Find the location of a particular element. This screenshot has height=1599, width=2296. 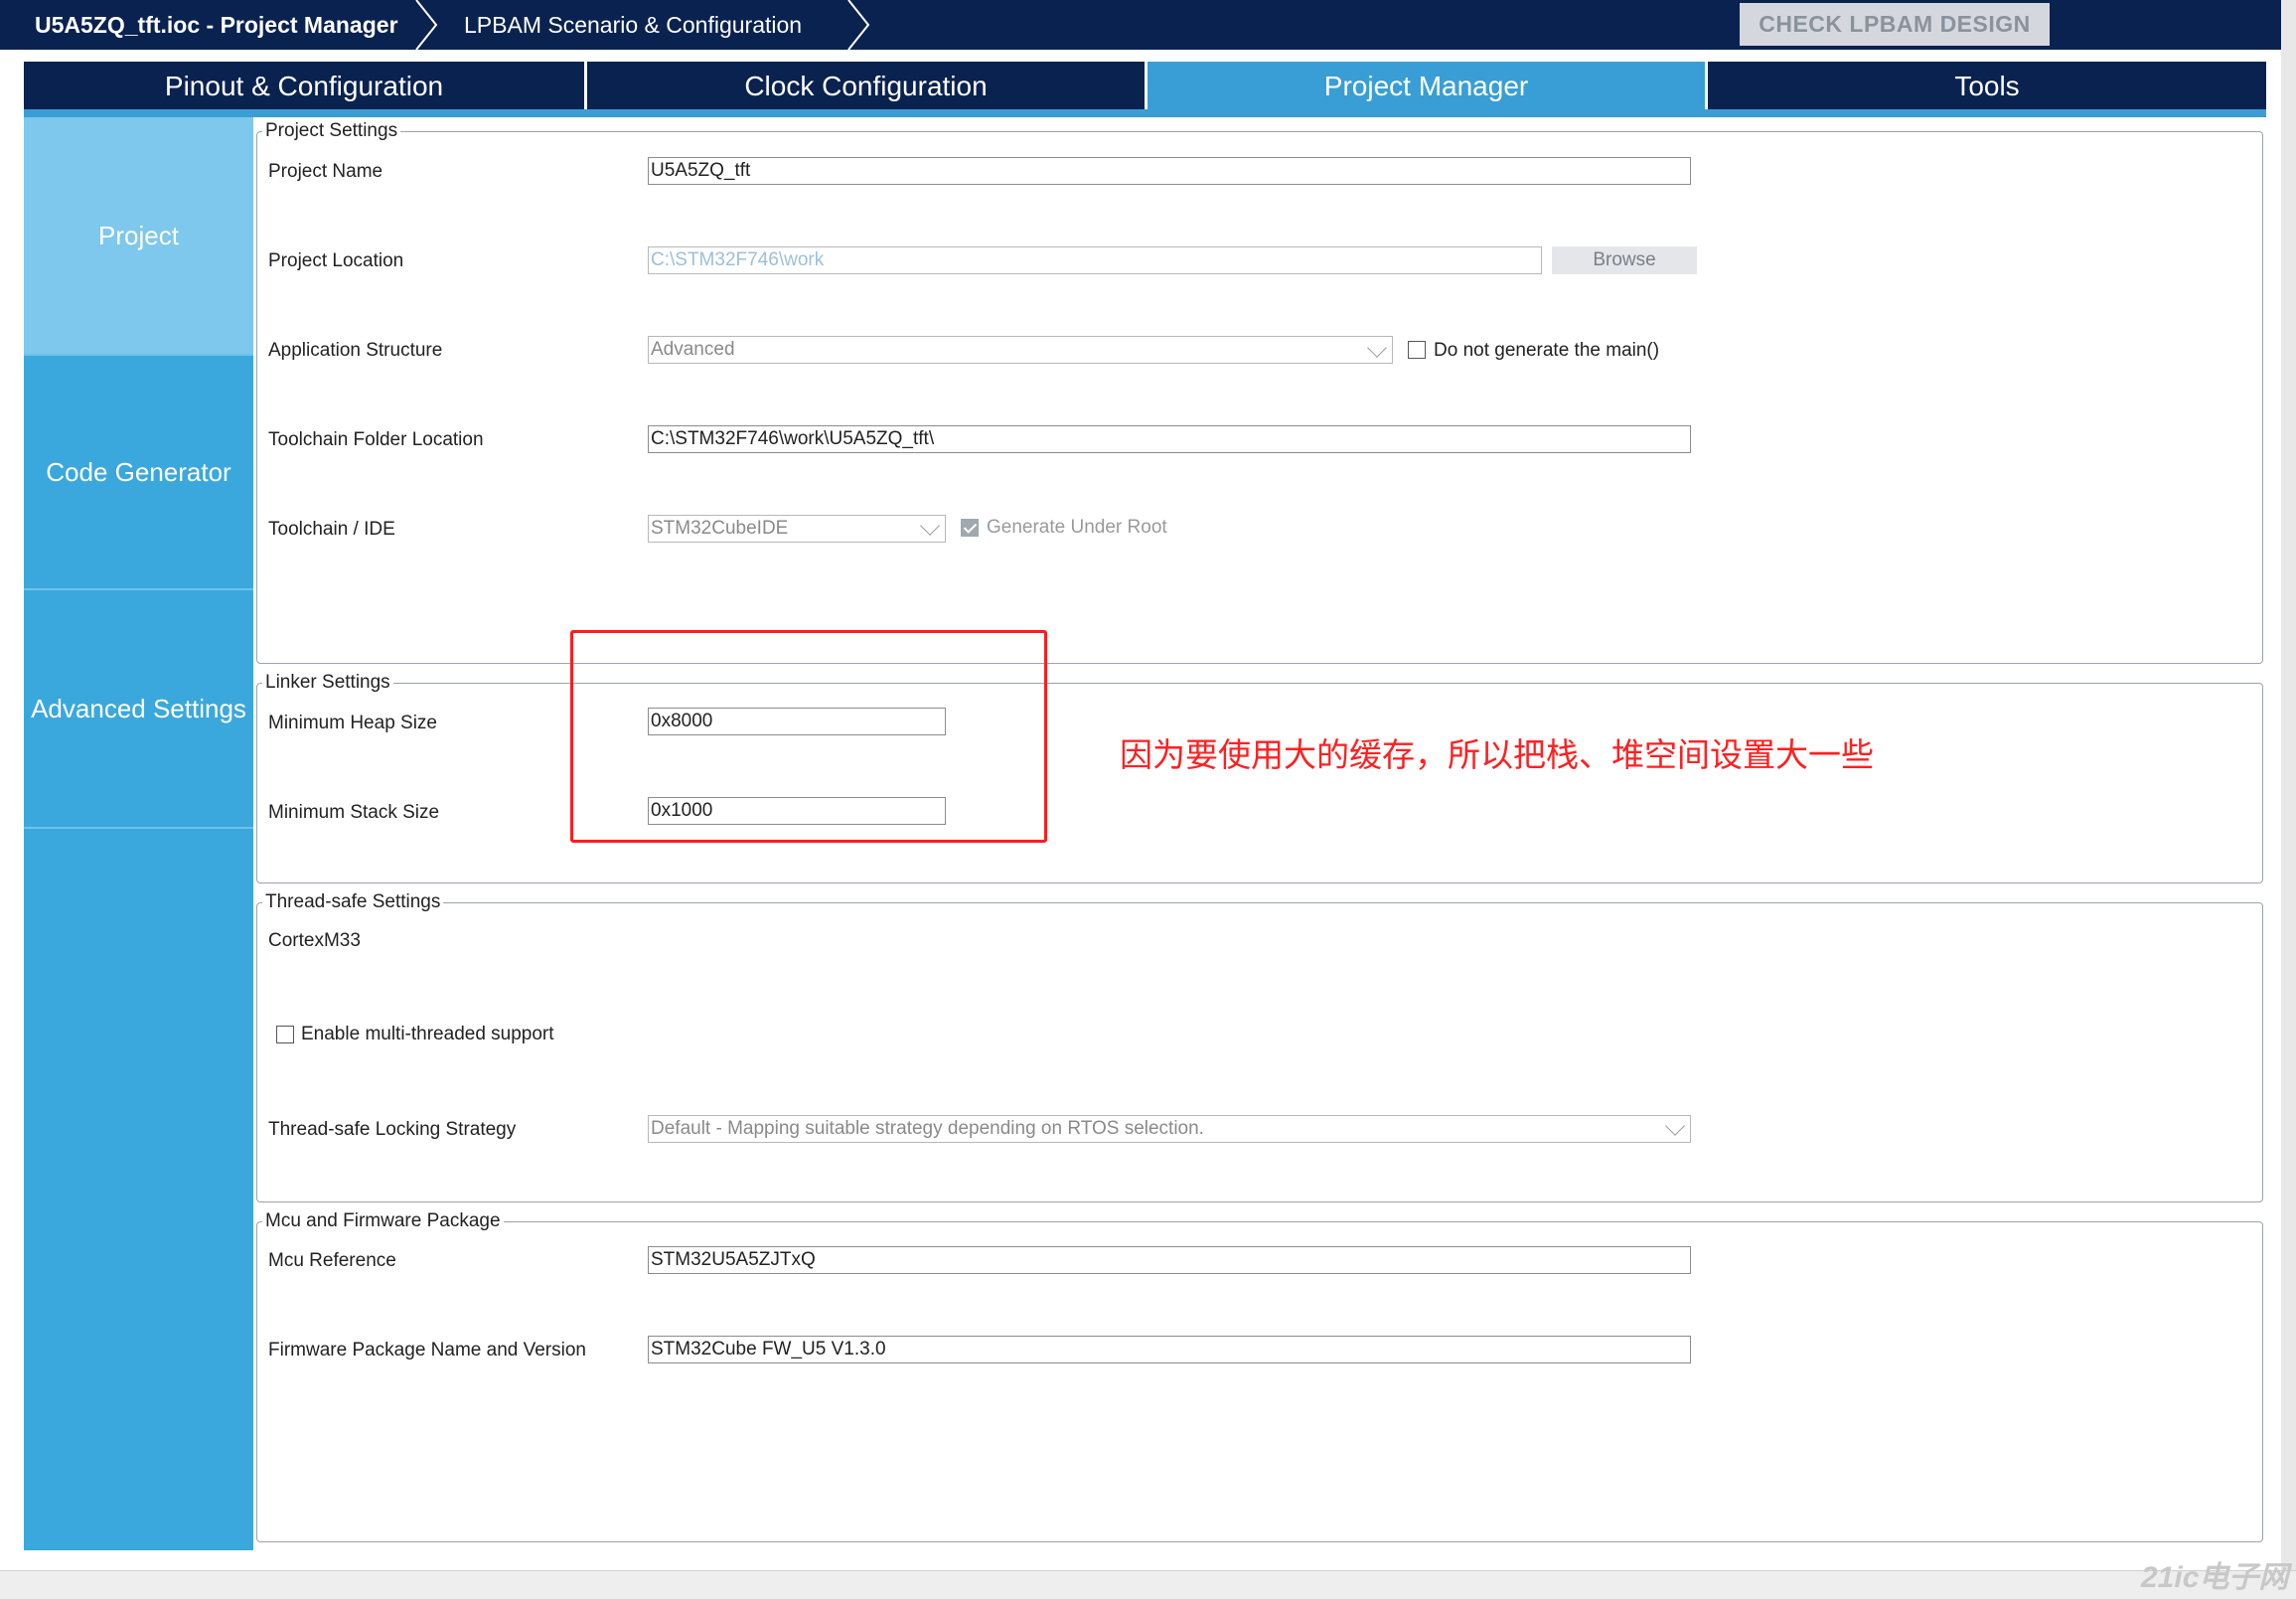

watermark-logo: 21ic电子网 is located at coordinates (2215, 1578).